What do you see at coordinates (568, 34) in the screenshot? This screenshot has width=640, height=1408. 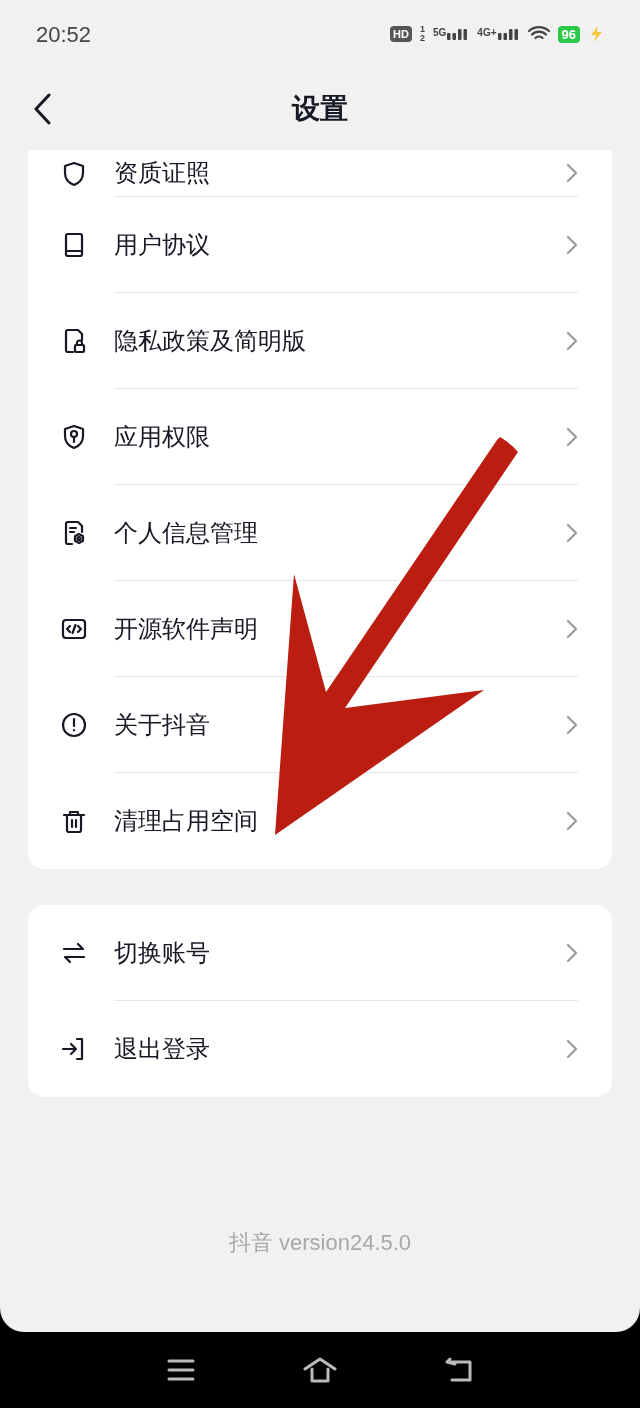 I see `battery-level: 96` at bounding box center [568, 34].